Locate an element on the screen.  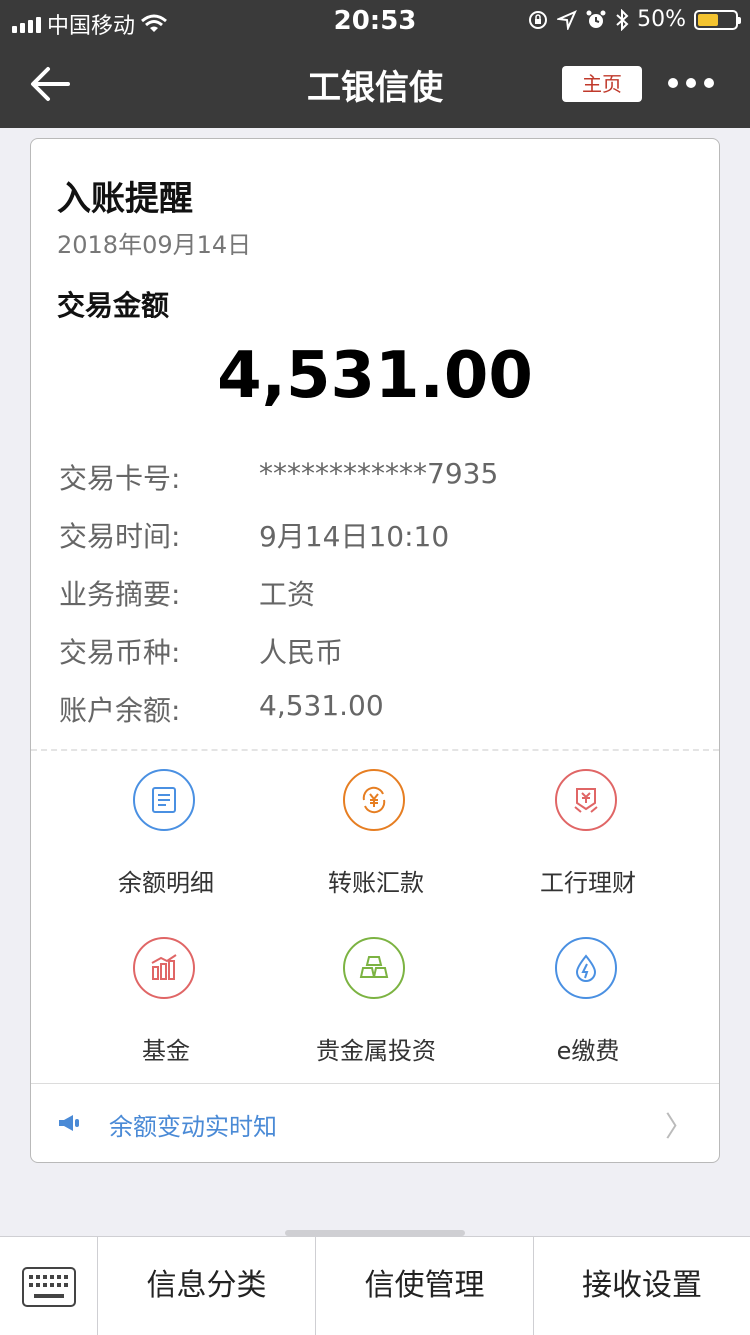
keyboard-icon is located at coordinates (49, 1287).